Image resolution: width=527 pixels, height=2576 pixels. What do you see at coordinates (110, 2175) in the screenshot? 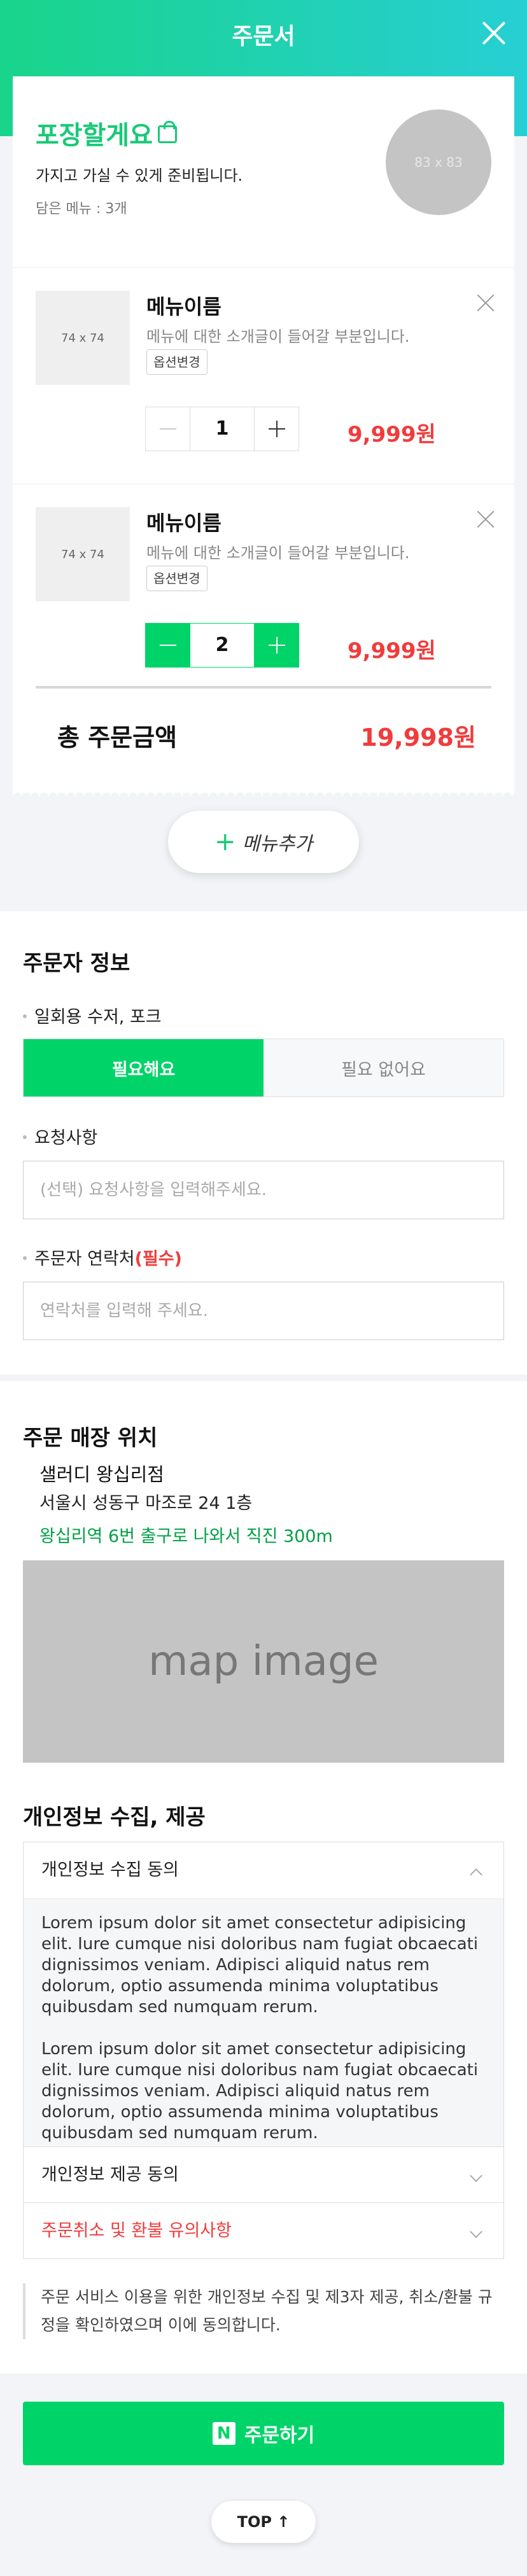
I see `accordion-label: 개인정보 제공 동의` at bounding box center [110, 2175].